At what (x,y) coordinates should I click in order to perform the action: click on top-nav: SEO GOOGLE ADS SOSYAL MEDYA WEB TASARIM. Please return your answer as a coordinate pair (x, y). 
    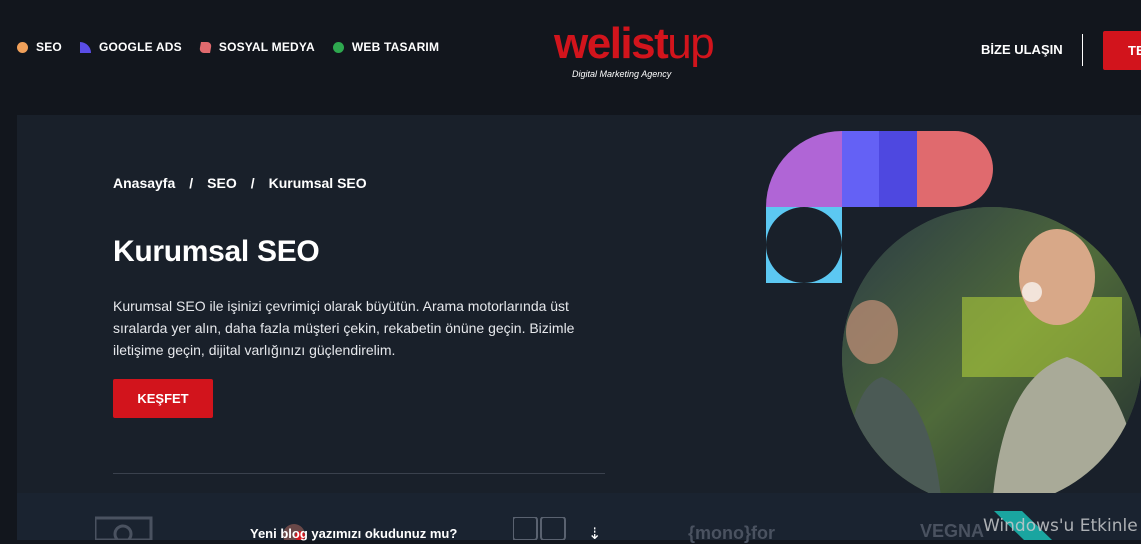
    Looking at the image, I should click on (228, 47).